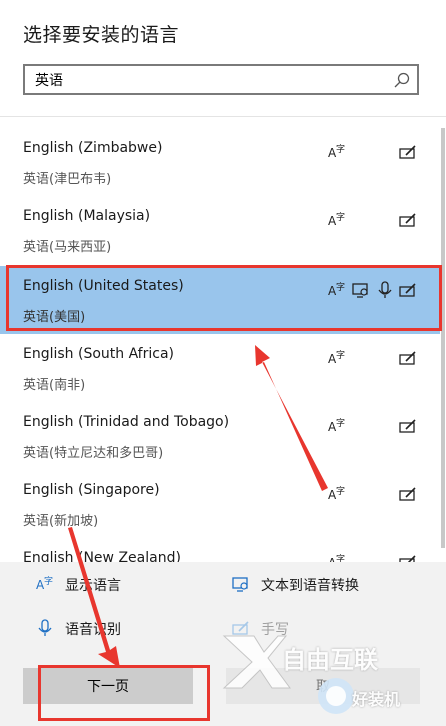  Describe the element at coordinates (220, 368) in the screenshot. I see `language-row-south-africa: English (South Africa) 英语(南非) A字` at that location.